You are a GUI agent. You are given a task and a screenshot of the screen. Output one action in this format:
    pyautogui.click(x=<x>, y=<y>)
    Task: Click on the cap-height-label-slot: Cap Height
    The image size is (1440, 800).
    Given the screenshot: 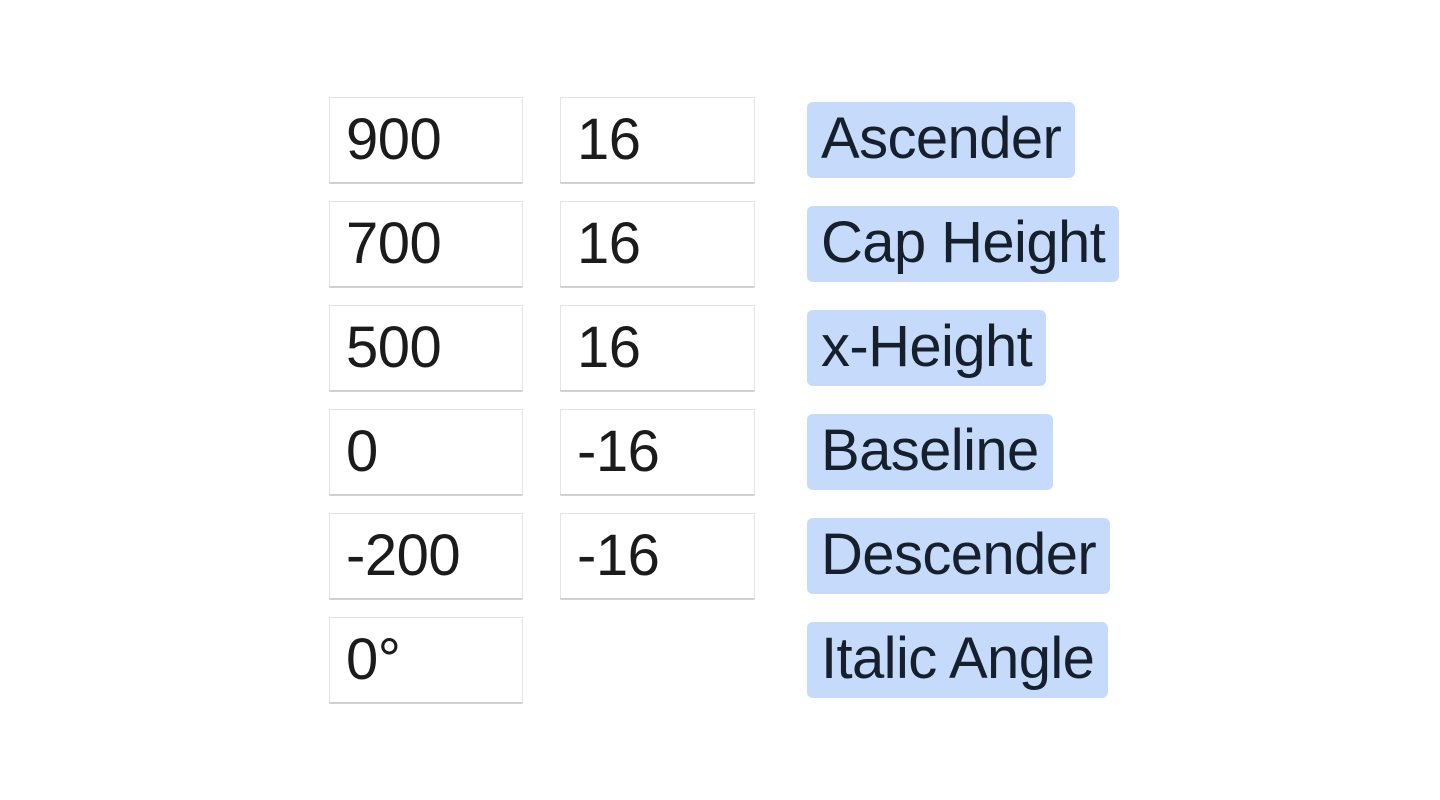 What is the action you would take?
    pyautogui.click(x=963, y=244)
    